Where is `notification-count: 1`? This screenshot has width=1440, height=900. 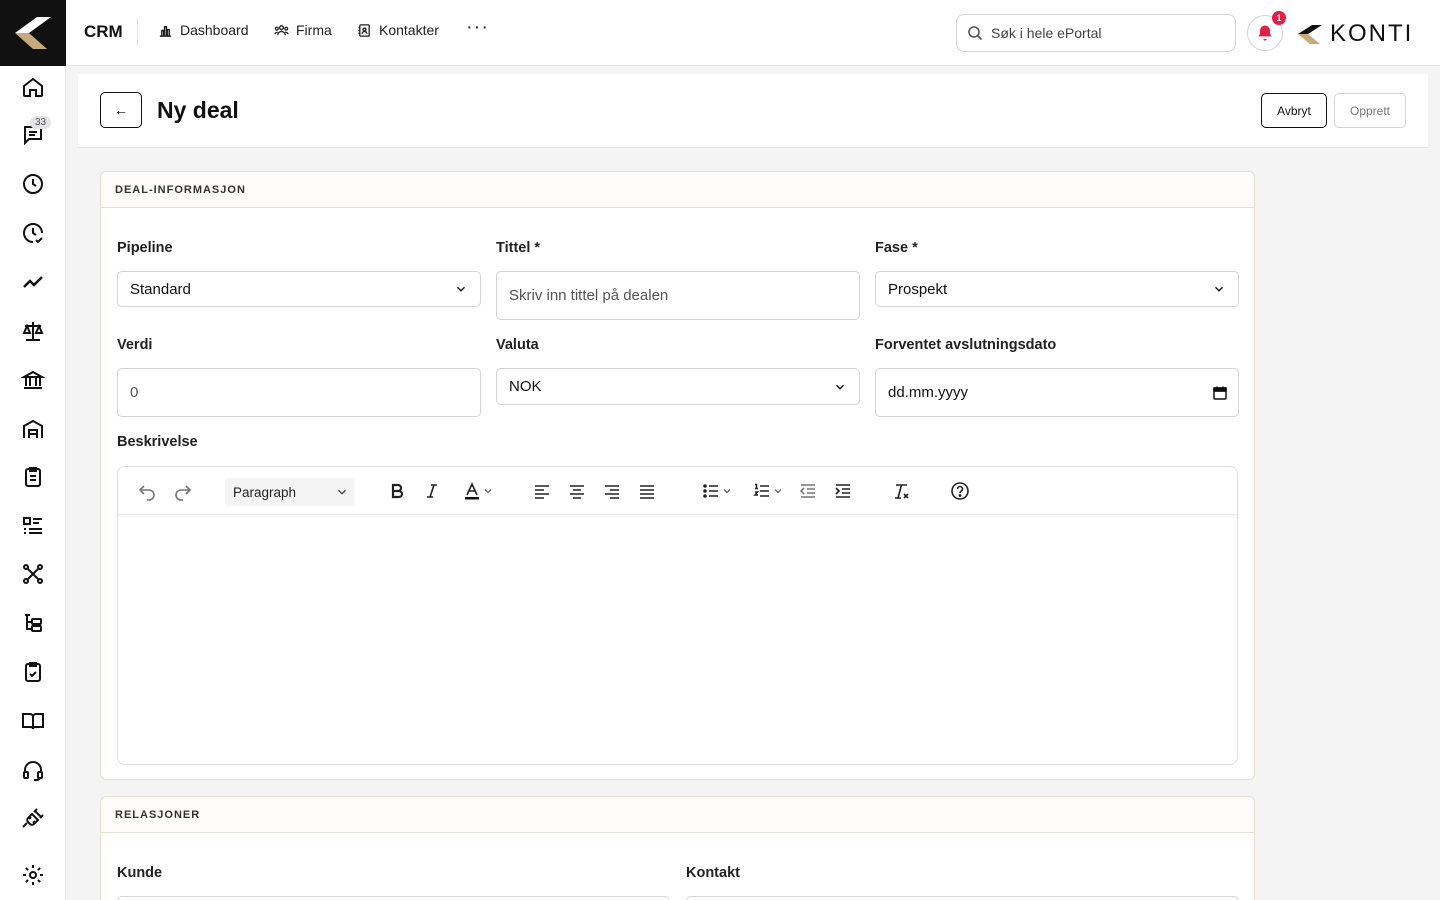
notification-count: 1 is located at coordinates (1279, 18).